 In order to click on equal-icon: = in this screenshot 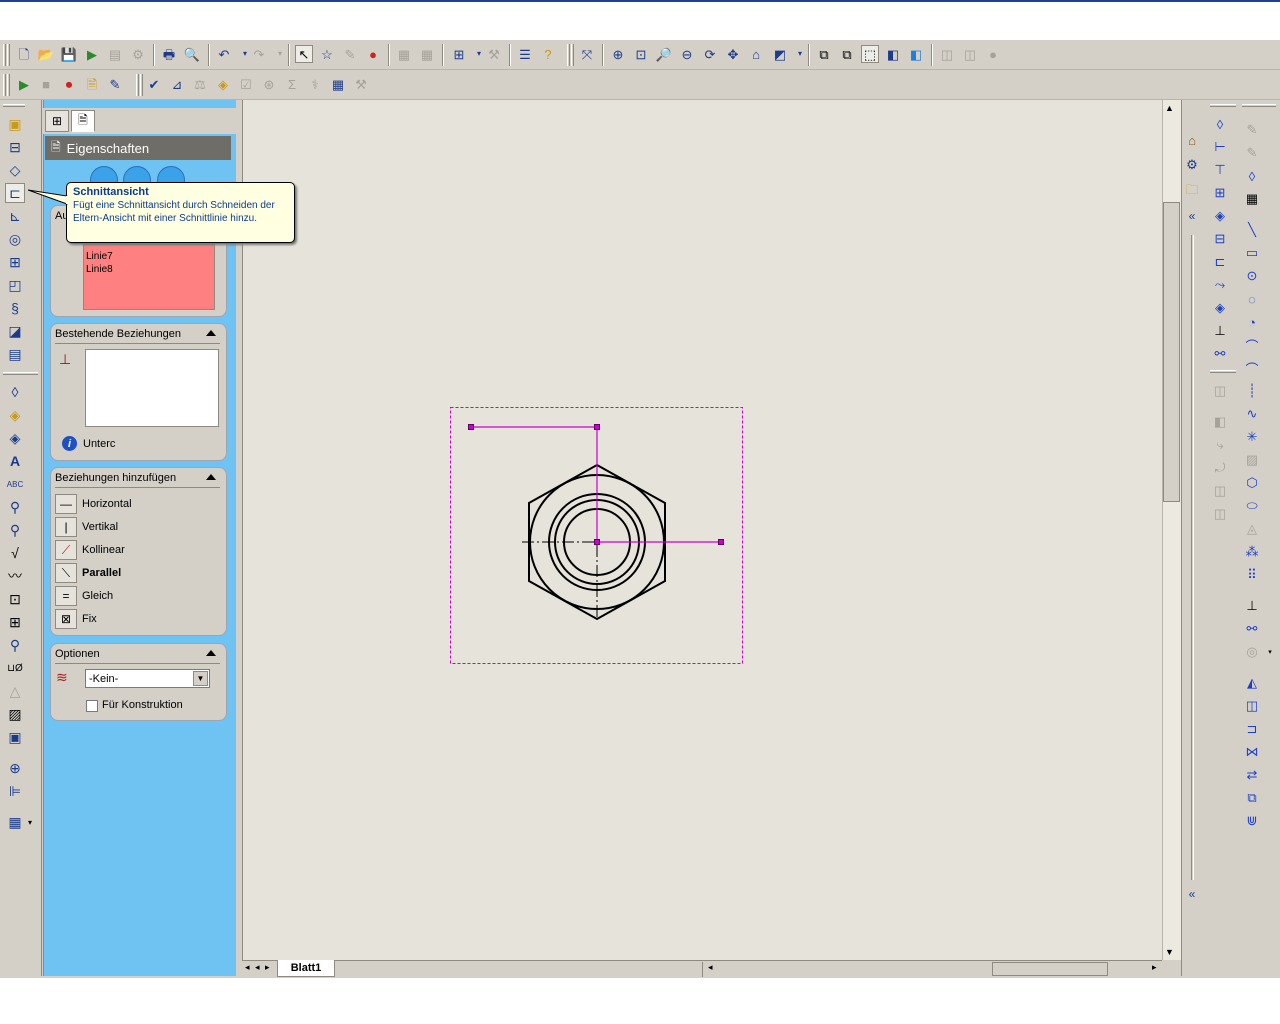, I will do `click(66, 596)`.